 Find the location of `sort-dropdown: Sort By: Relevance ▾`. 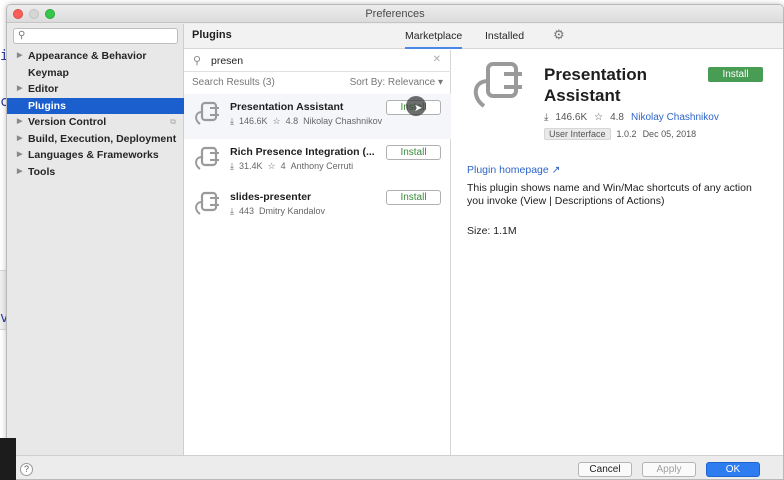

sort-dropdown: Sort By: Relevance ▾ is located at coordinates (396, 82).